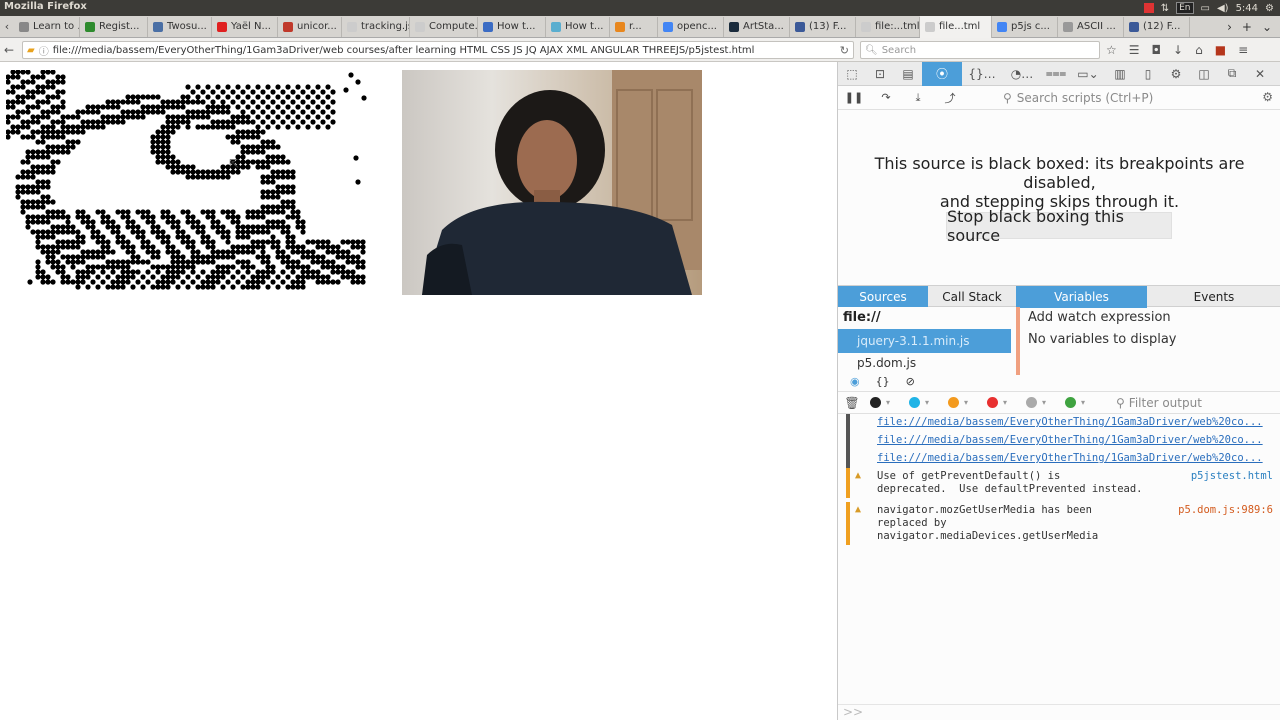 The image size is (1280, 720). What do you see at coordinates (1260, 74) in the screenshot?
I see `close-devtools-icon: ✕` at bounding box center [1260, 74].